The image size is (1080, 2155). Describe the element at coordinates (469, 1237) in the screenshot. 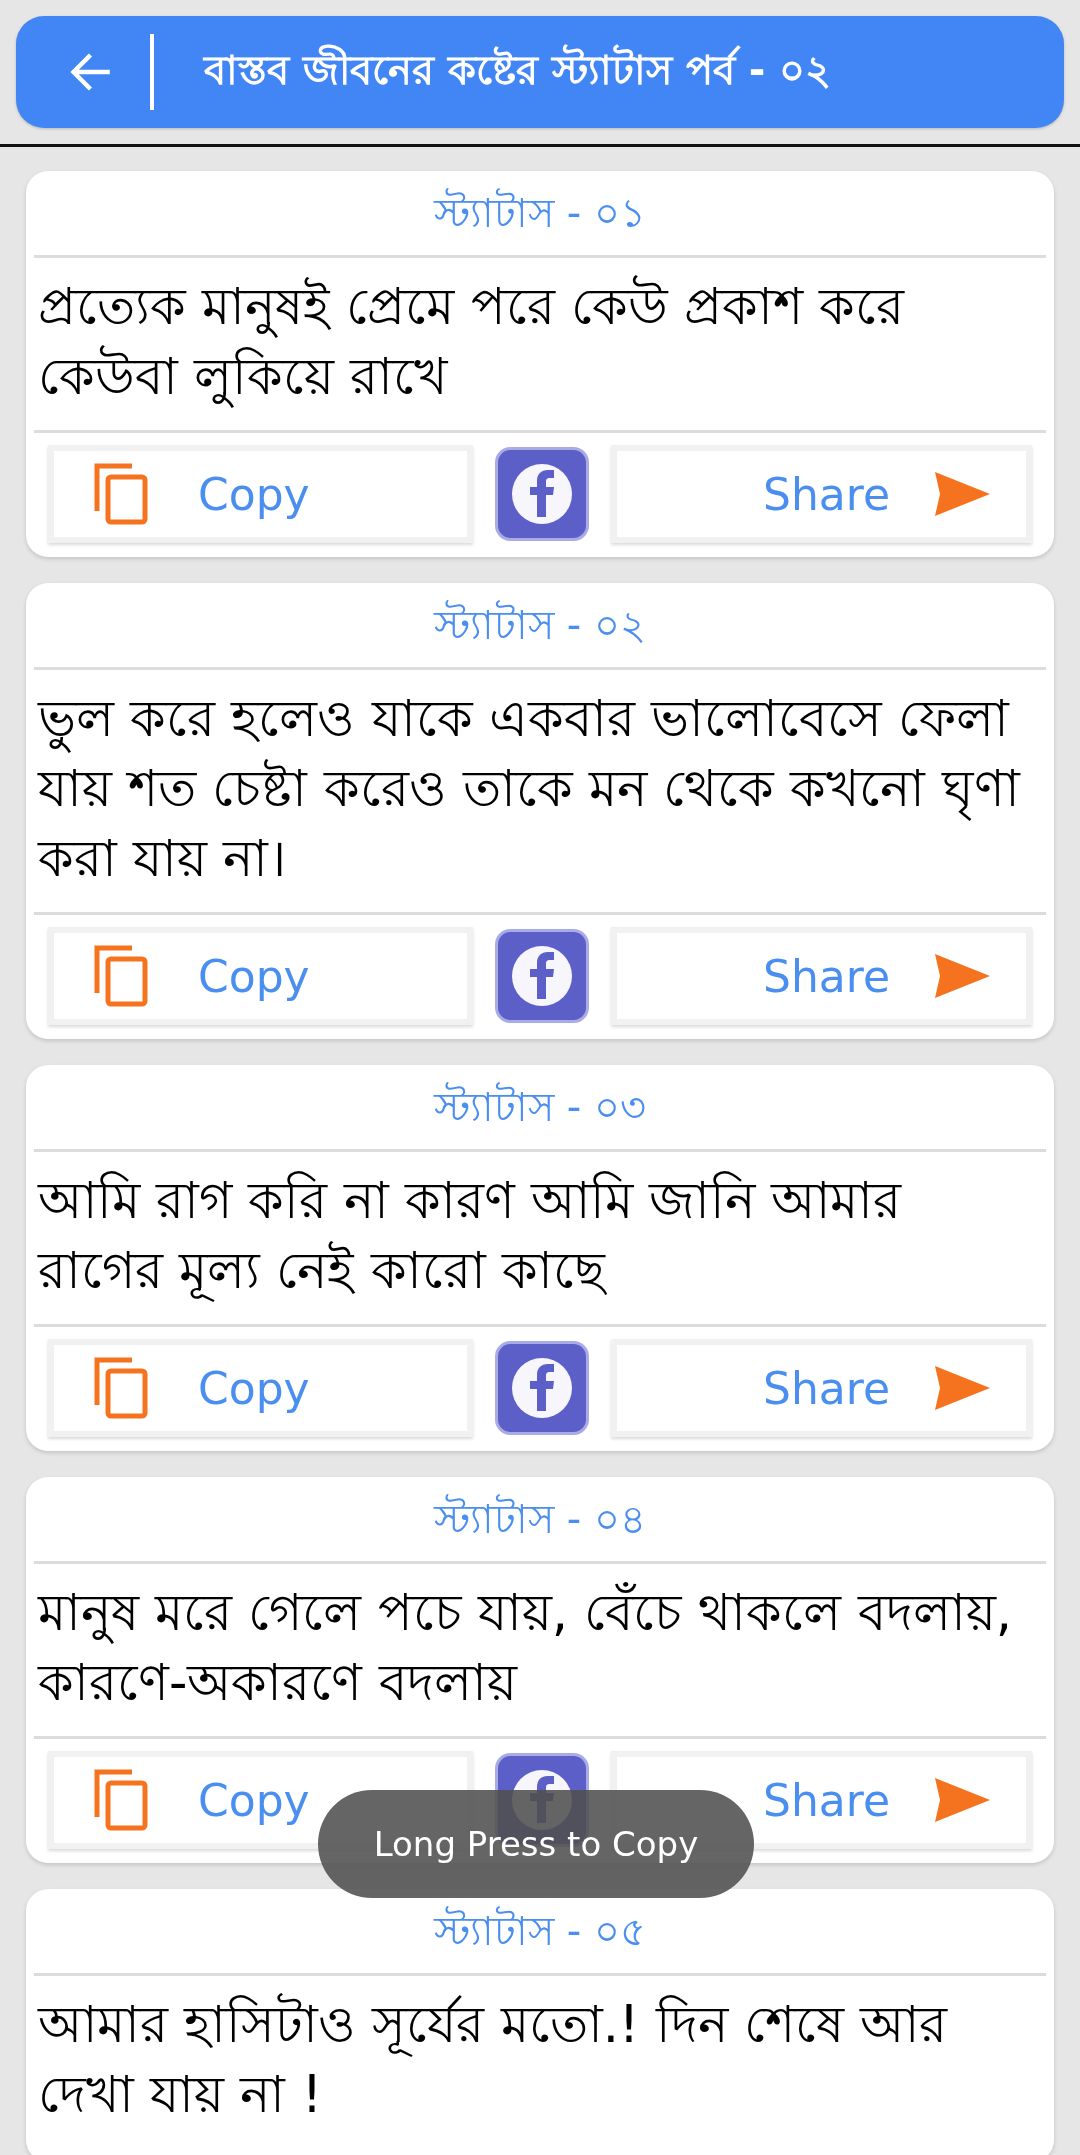

I see `status-text: আমি রাগ করি না কারণ আমি জানি আমার রাগের মূল্য নেই কারো কাছে` at that location.